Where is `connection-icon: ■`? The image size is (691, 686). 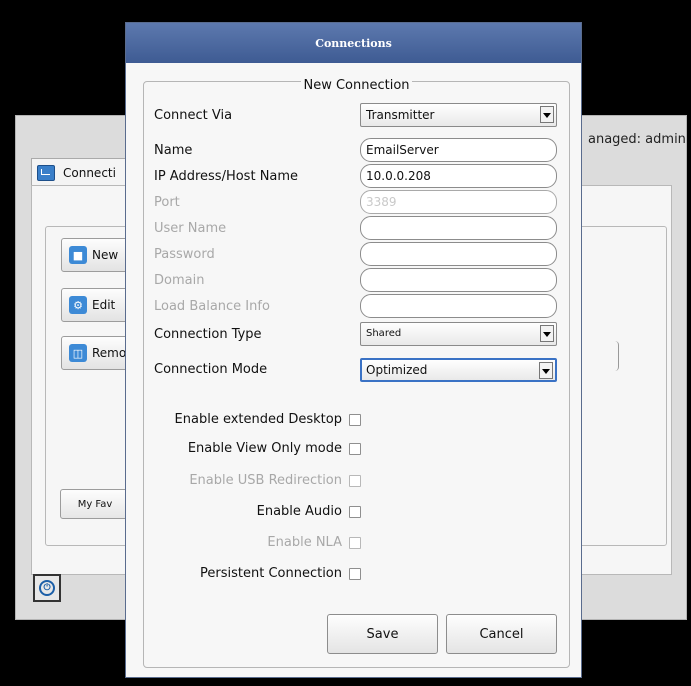
connection-icon: ■ is located at coordinates (78, 255).